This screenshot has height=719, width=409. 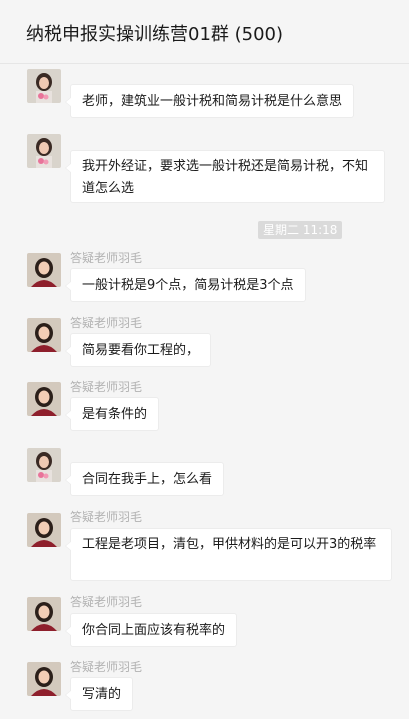 I want to click on message-bubble: 是有条件的, so click(x=112, y=414).